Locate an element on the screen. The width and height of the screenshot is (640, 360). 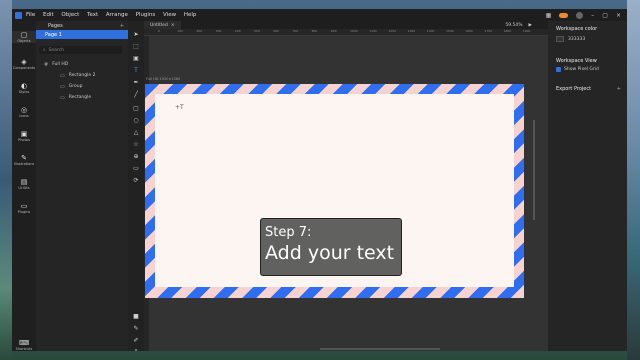
menu-edit: Edit is located at coordinates (48, 15).